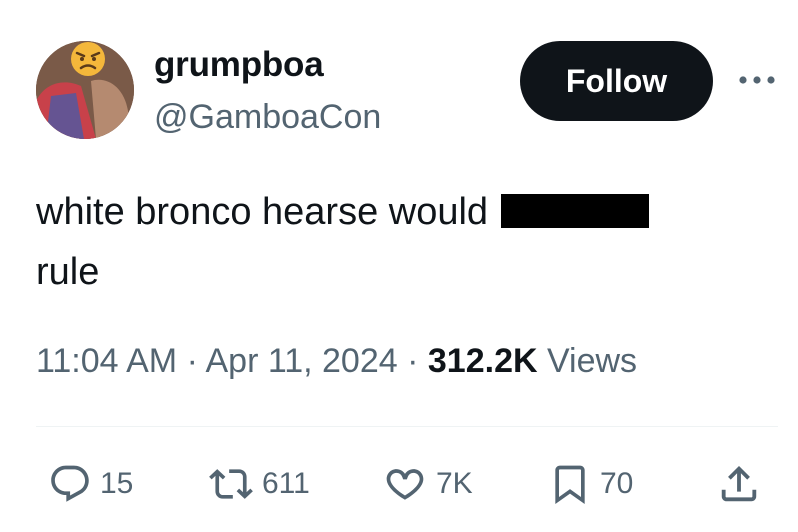 Image resolution: width=798 pixels, height=532 pixels. Describe the element at coordinates (68, 272) in the screenshot. I see `tweet-text-part-2: rule` at that location.